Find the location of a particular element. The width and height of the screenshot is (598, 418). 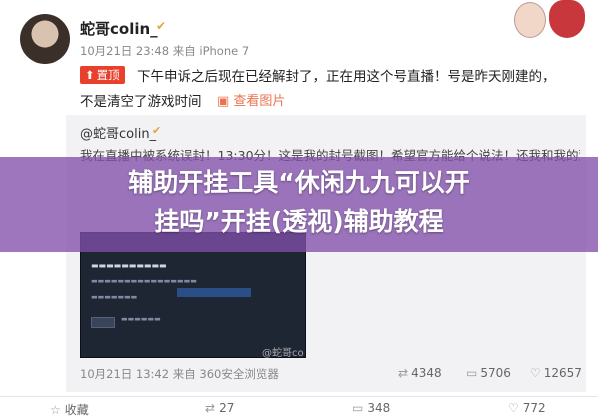

favorite-button: ☆ 收藏 is located at coordinates (69, 409).